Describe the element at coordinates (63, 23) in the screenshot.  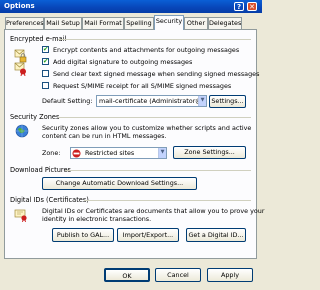
I see `tab-mail-setup: Mail Setup` at that location.